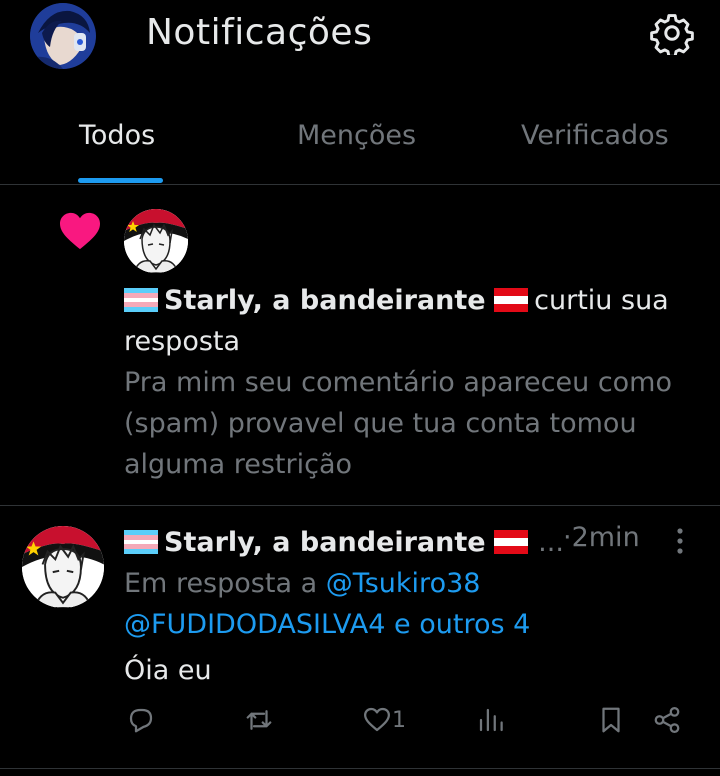  I want to click on views-button, so click(491, 720).